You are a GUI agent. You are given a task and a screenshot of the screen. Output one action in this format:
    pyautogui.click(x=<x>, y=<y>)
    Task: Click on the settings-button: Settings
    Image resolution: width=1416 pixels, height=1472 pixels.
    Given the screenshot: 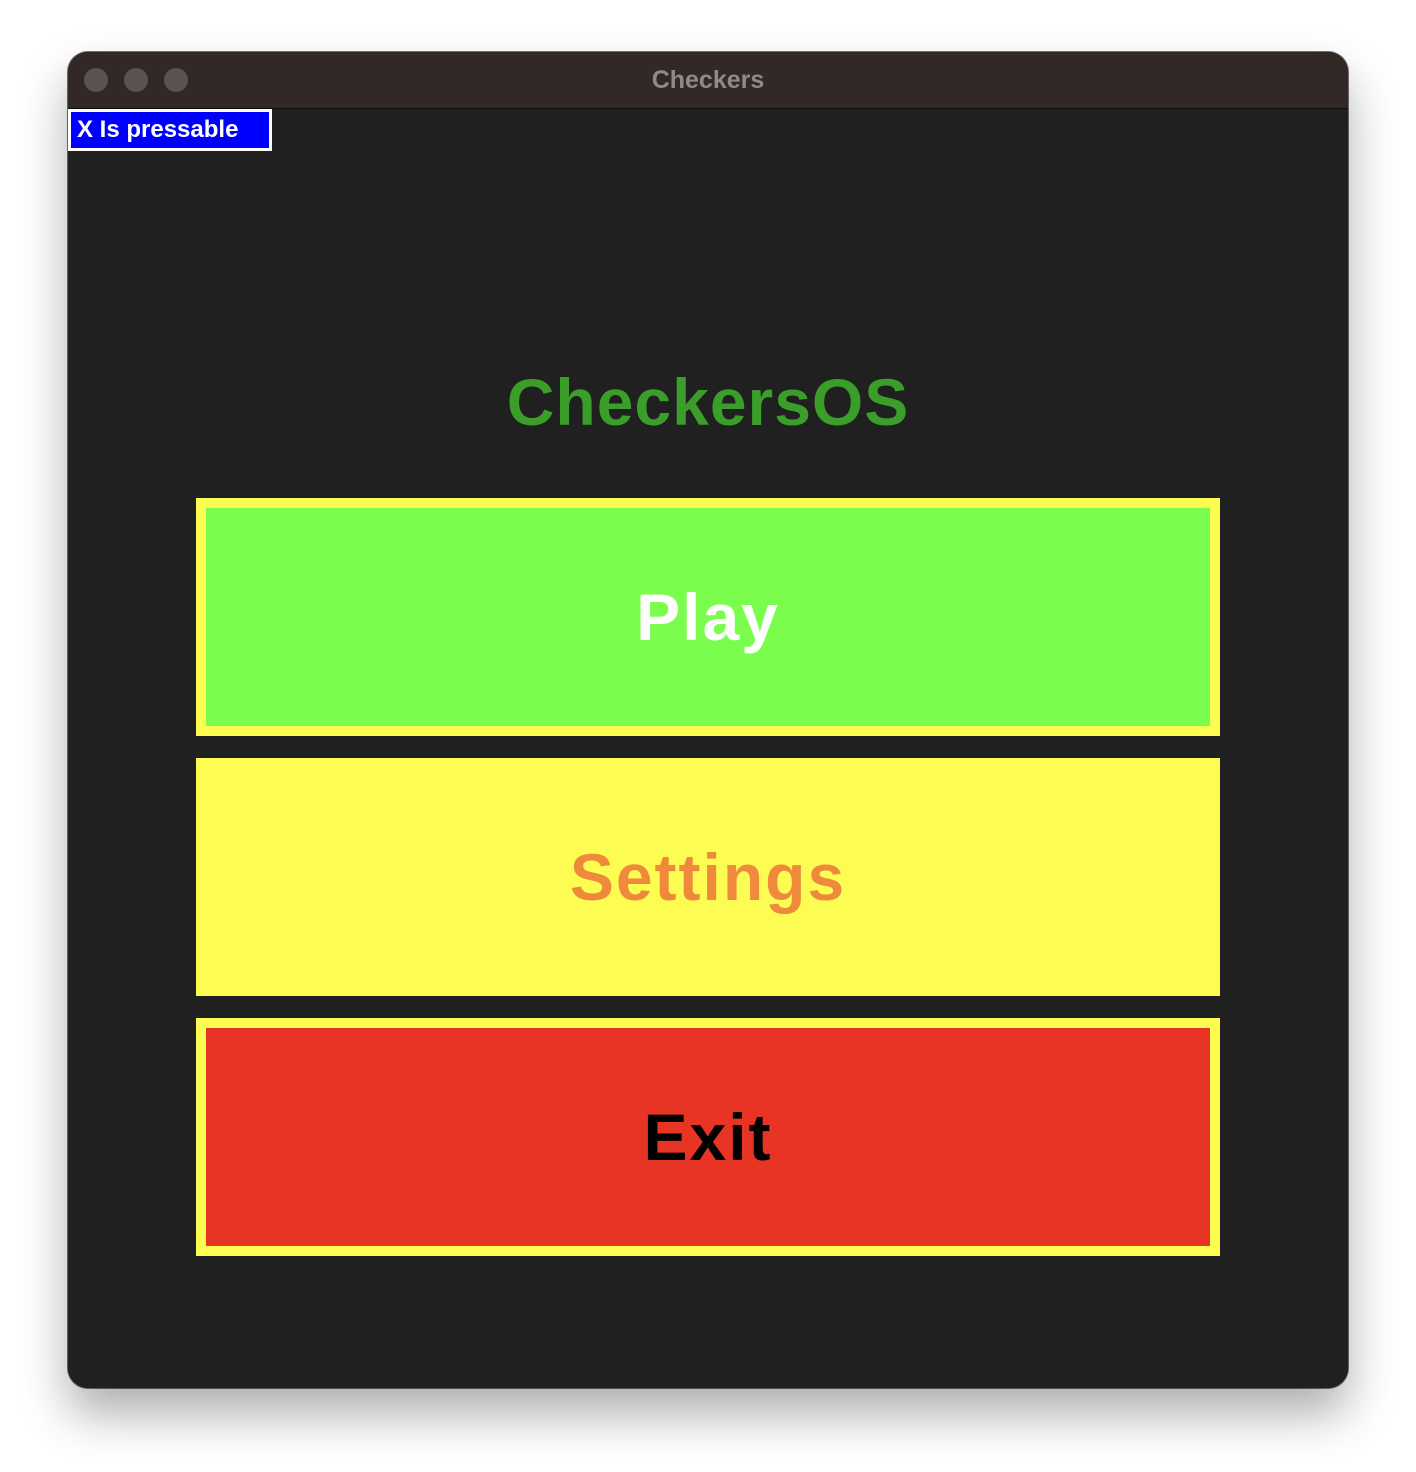 What is the action you would take?
    pyautogui.click(x=708, y=877)
    